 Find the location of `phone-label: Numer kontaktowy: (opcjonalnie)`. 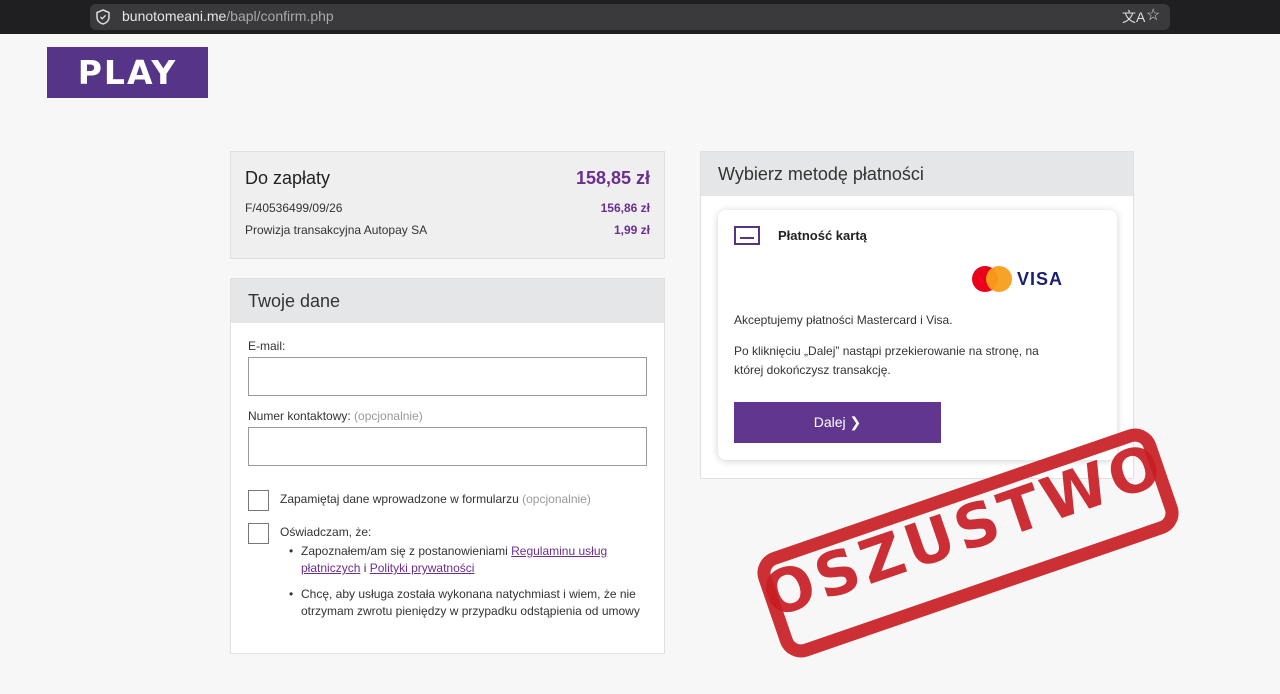

phone-label: Numer kontaktowy: (opcjonalnie) is located at coordinates (335, 416).